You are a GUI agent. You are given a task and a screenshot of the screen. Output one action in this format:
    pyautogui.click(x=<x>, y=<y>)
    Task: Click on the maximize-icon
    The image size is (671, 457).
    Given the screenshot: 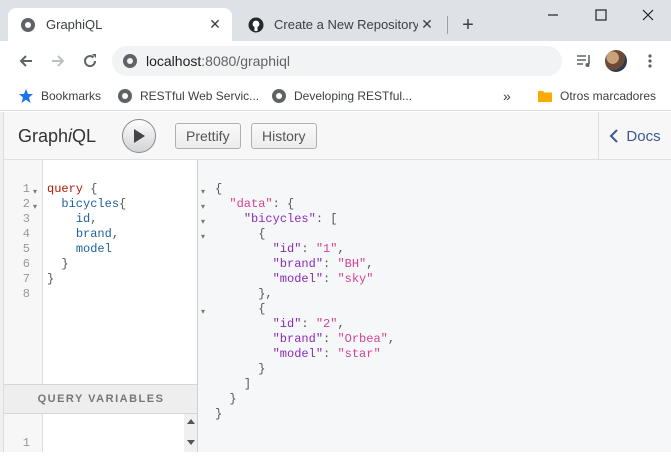 What is the action you would take?
    pyautogui.click(x=601, y=15)
    